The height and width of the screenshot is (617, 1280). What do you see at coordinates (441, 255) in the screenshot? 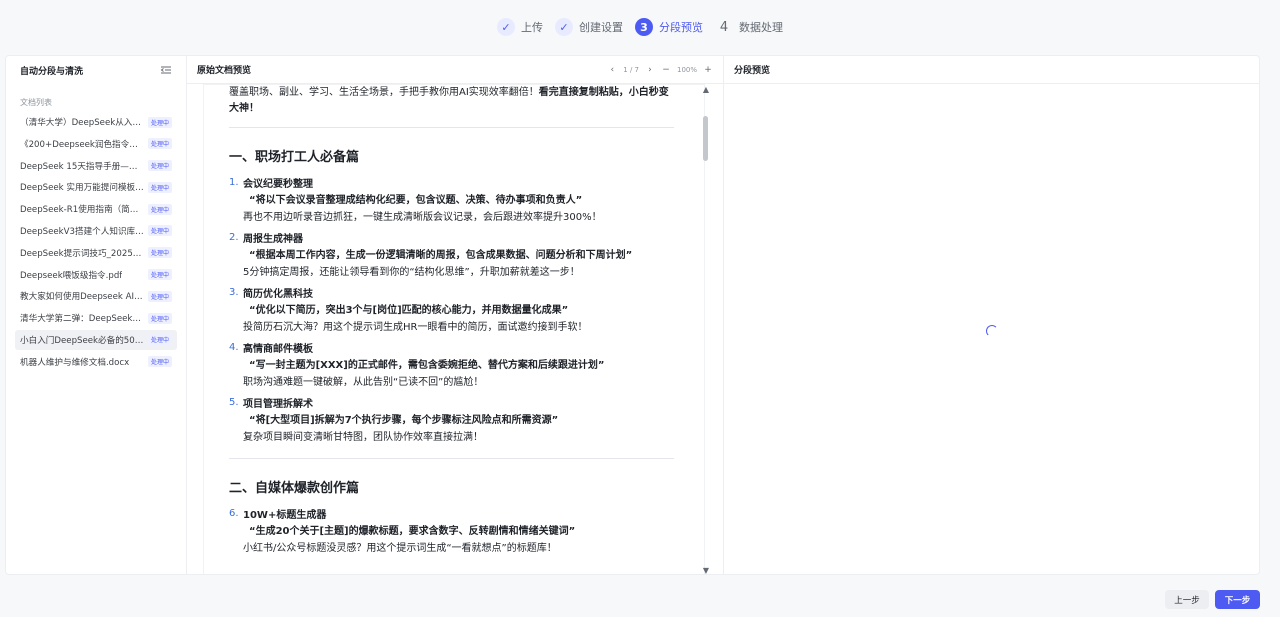
I see `item-quote: “根据本周工作内容，生成一份逻辑清晰的周报，包含成果数据、问题分析和下周计划”` at bounding box center [441, 255].